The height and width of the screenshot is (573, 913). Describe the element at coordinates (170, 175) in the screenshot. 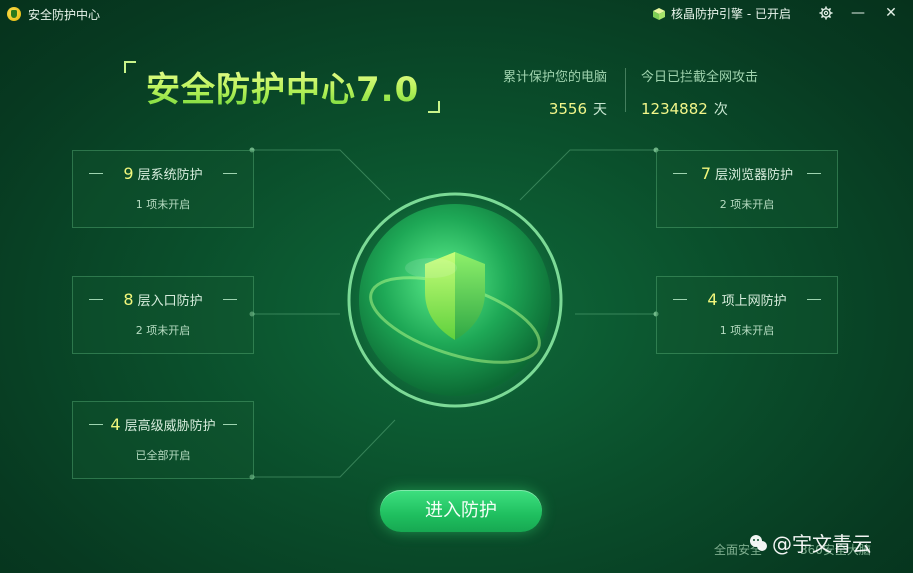

I see `card-title-text: 层系统防护` at that location.